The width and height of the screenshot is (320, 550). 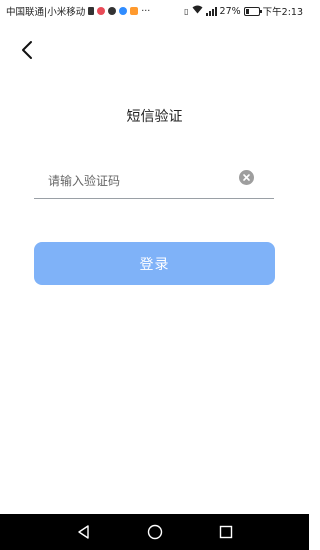 I want to click on notification-app-icon, so click(x=101, y=11).